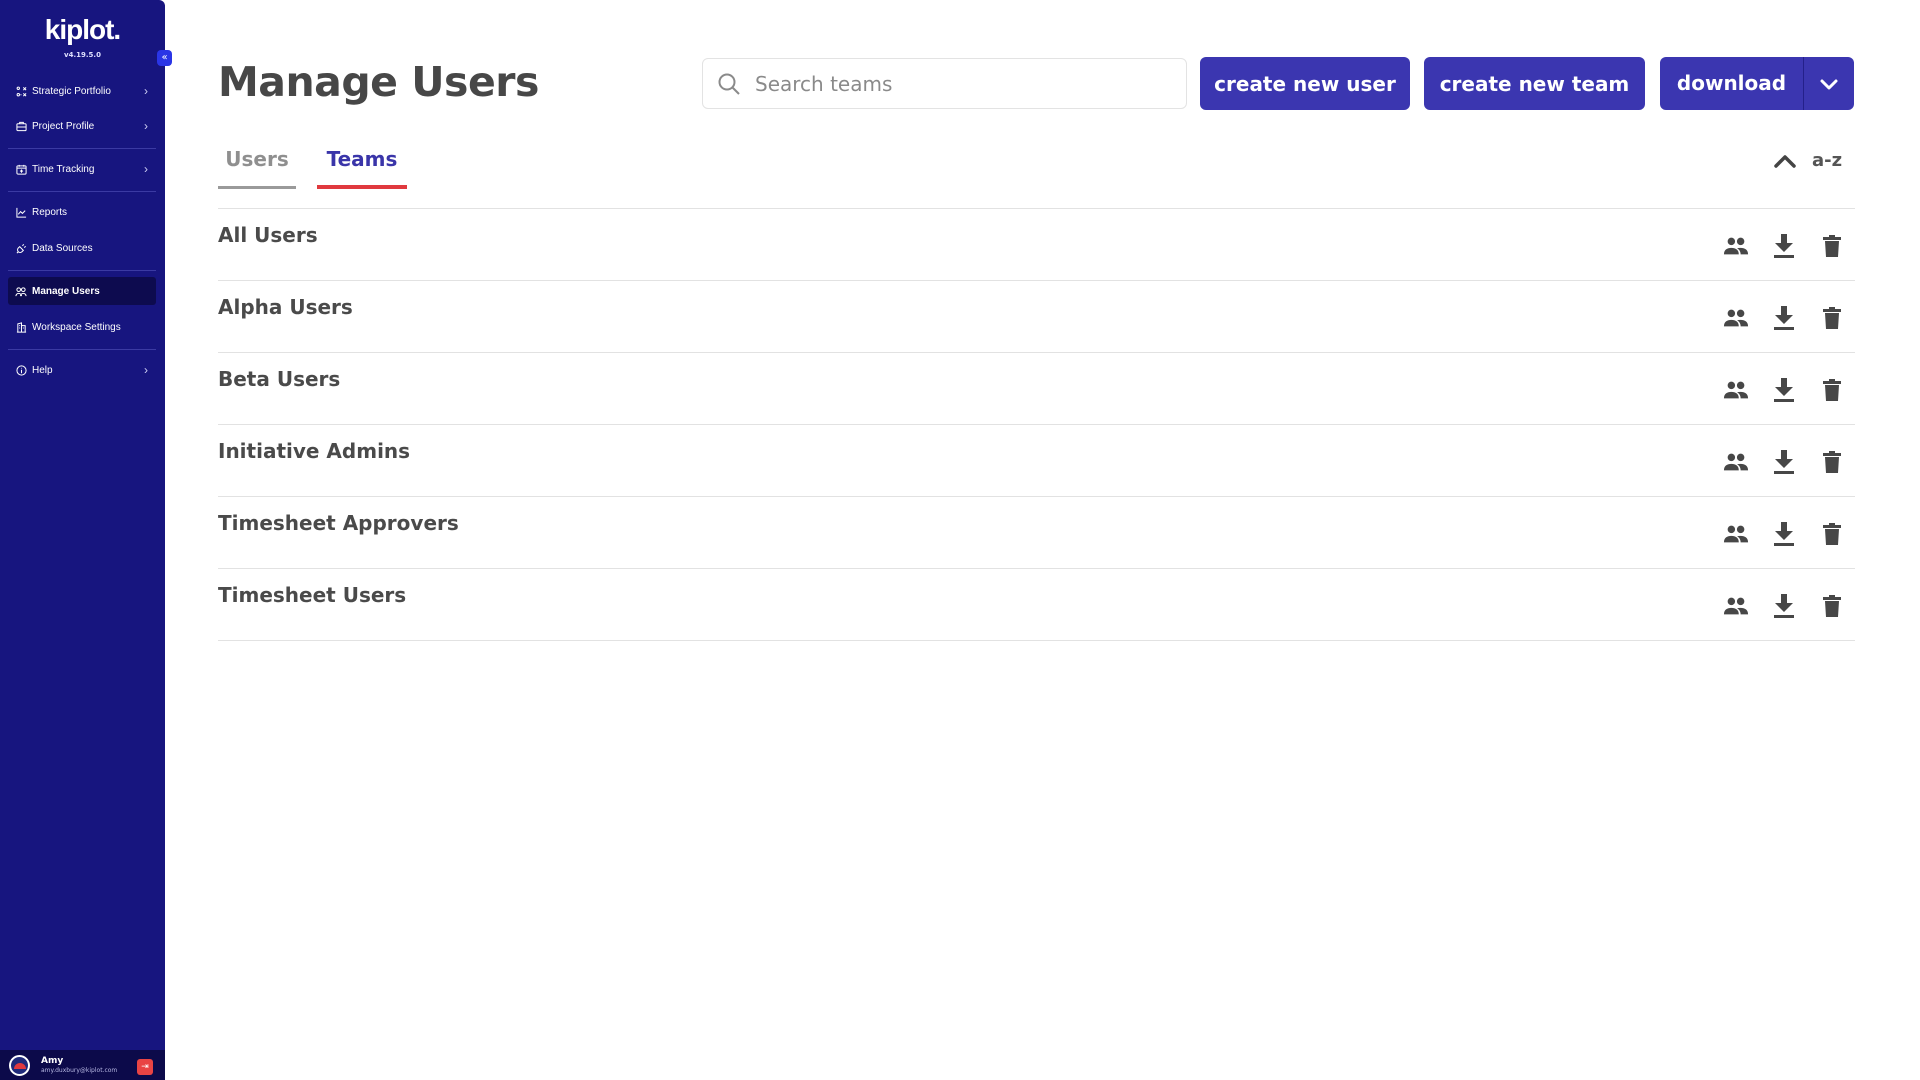  What do you see at coordinates (1785, 161) in the screenshot?
I see `chevron-up-icon` at bounding box center [1785, 161].